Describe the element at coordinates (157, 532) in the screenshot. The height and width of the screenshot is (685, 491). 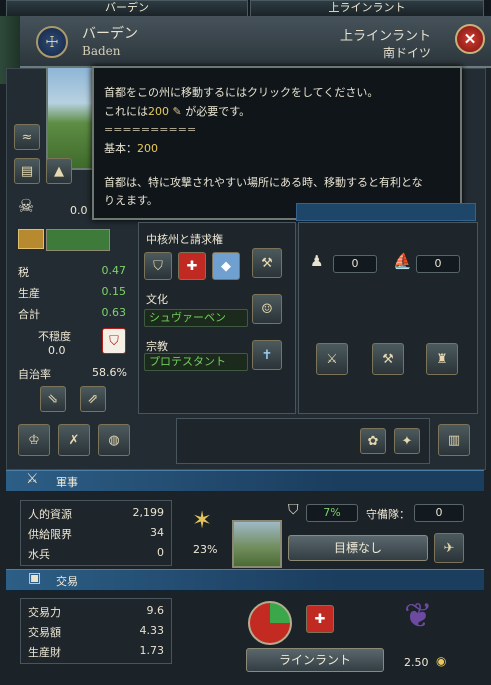
I see `supply-limit-value: 34` at that location.